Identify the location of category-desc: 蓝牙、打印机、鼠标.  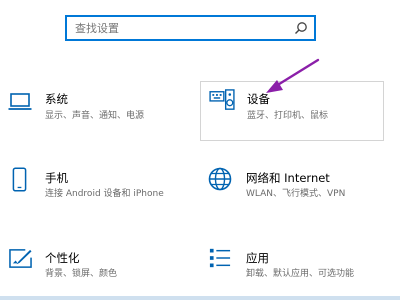
(288, 116).